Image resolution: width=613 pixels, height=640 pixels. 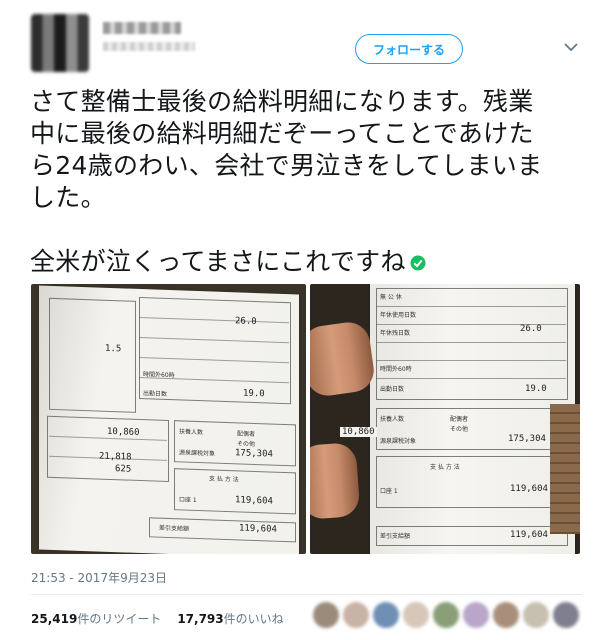 I want to click on username-redacted, so click(x=149, y=46).